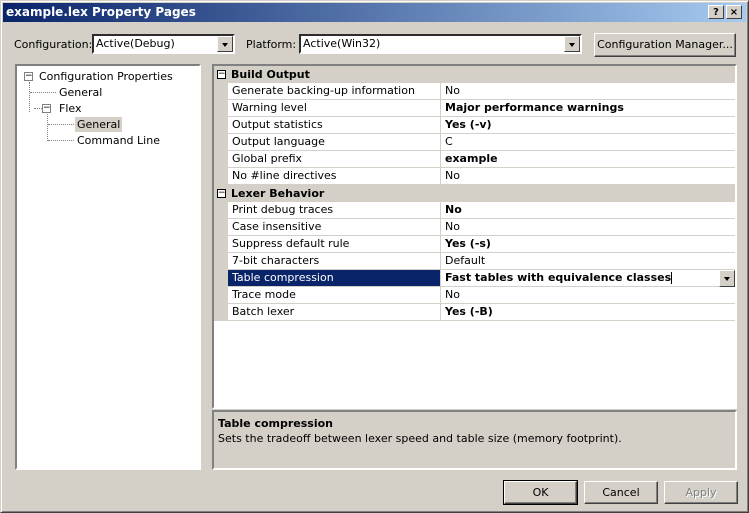 This screenshot has height=513, width=749. I want to click on property-row: No #line directives No, so click(474, 176).